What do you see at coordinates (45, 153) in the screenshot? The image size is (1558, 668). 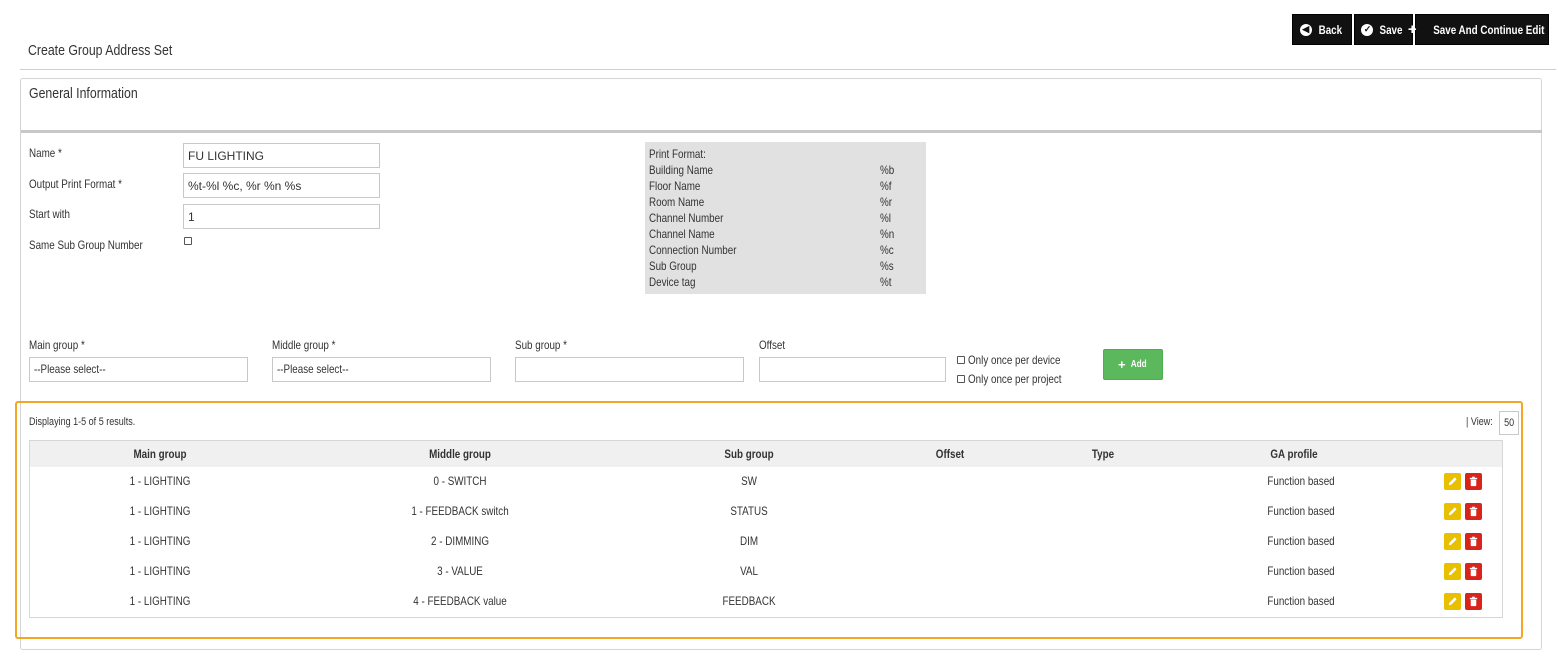 I see `name-label: Name *` at bounding box center [45, 153].